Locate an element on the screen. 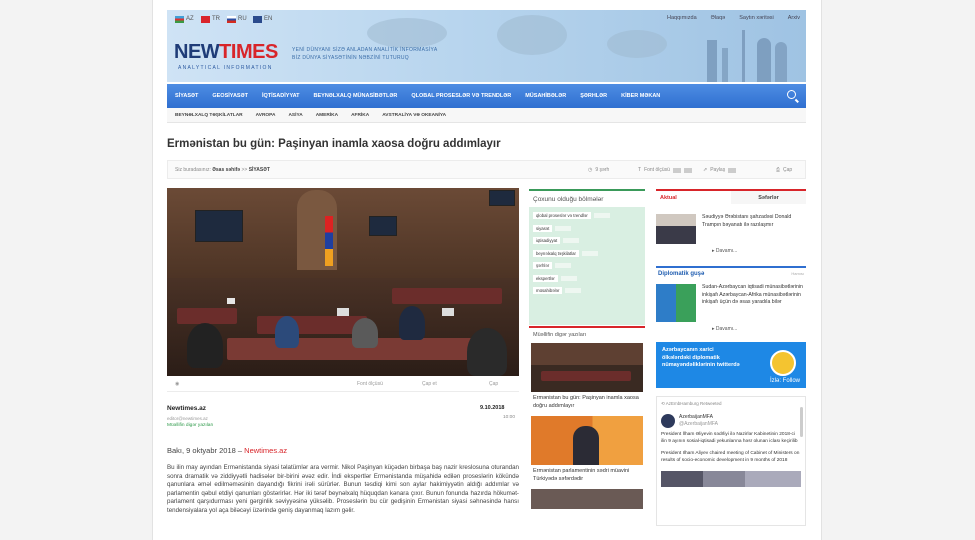  photo-flag is located at coordinates (329, 241).